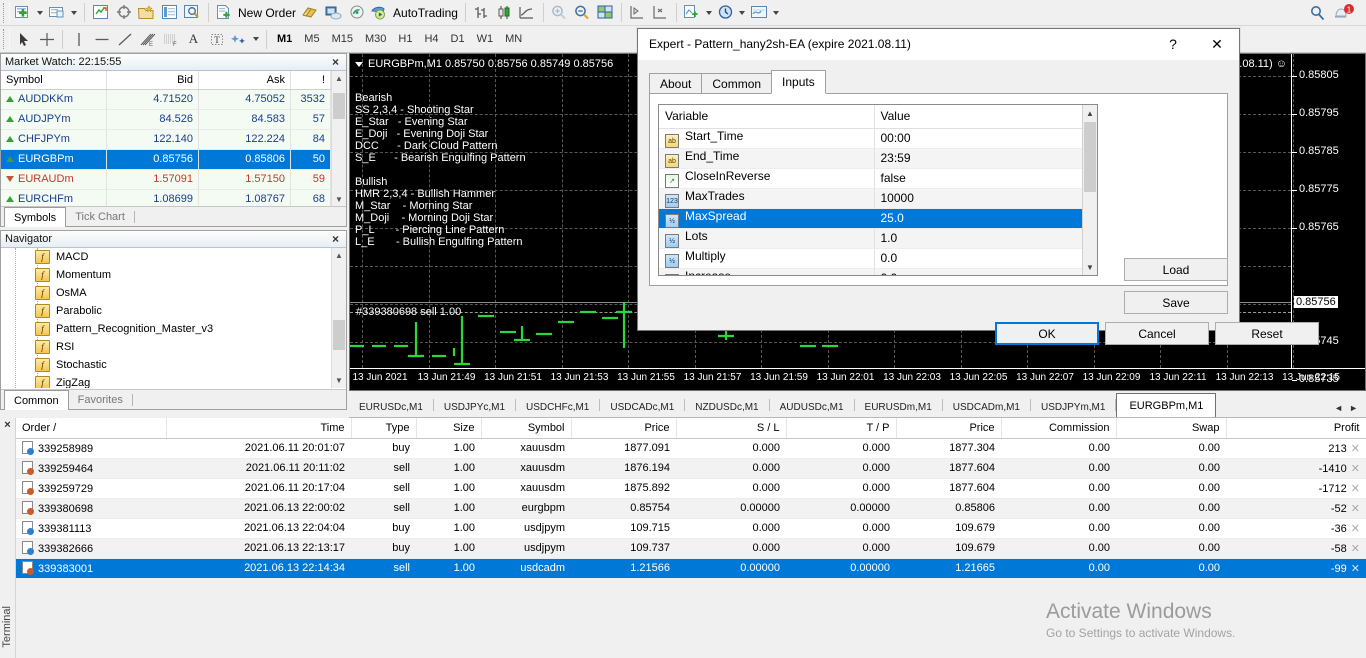  Describe the element at coordinates (193, 39) in the screenshot. I see `text-tool: A` at that location.